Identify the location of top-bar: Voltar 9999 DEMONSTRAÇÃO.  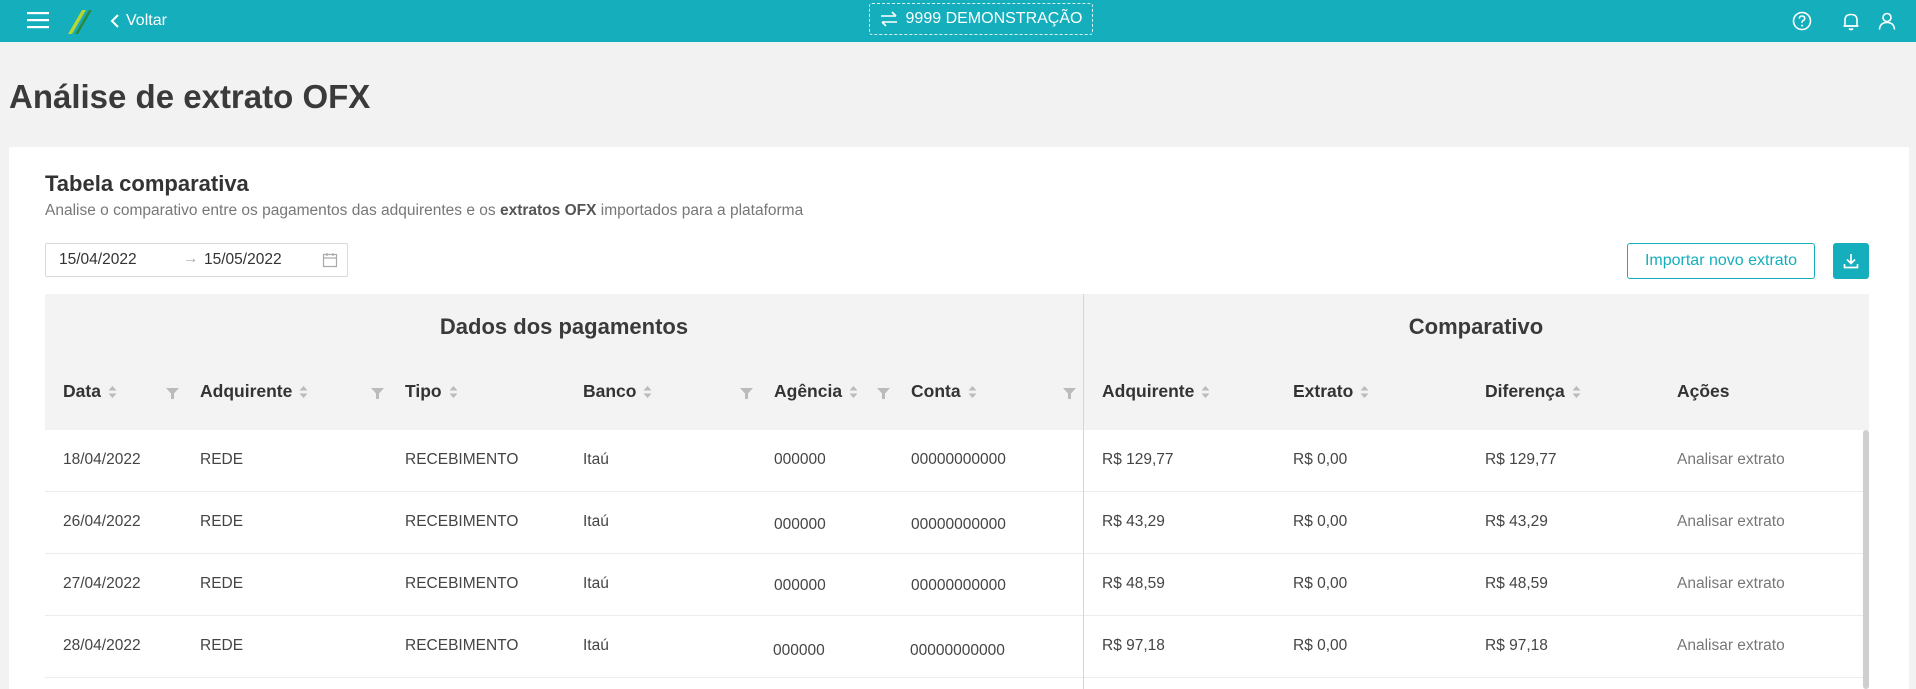
(958, 21).